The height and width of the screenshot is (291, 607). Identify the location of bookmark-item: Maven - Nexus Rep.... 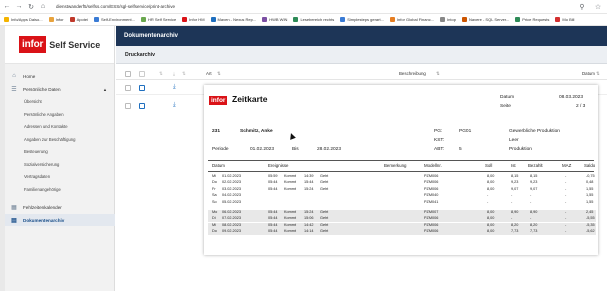
(233, 19).